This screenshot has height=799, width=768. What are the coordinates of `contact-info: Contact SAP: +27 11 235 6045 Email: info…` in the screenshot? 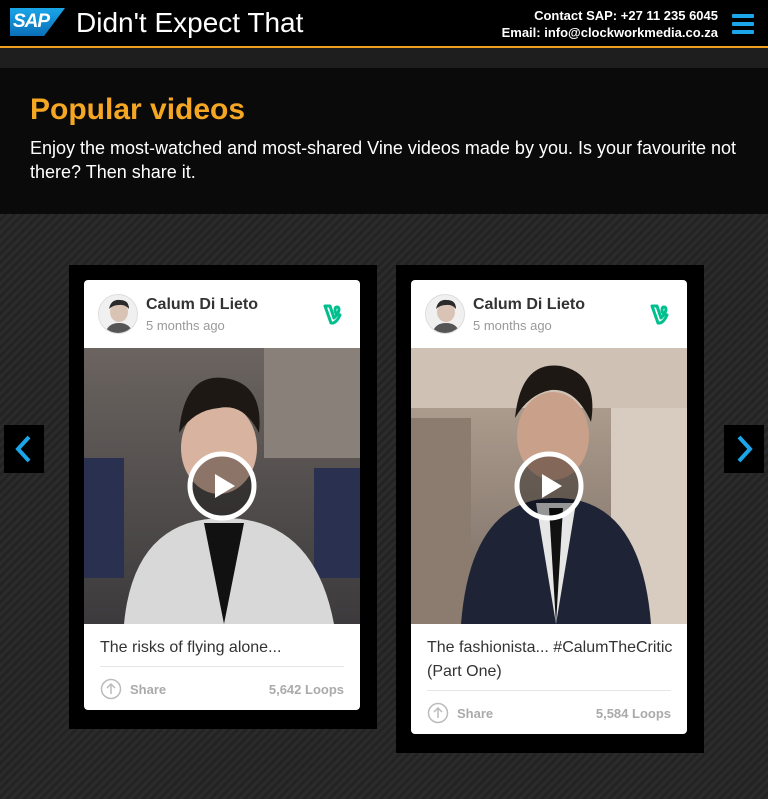 It's located at (610, 24).